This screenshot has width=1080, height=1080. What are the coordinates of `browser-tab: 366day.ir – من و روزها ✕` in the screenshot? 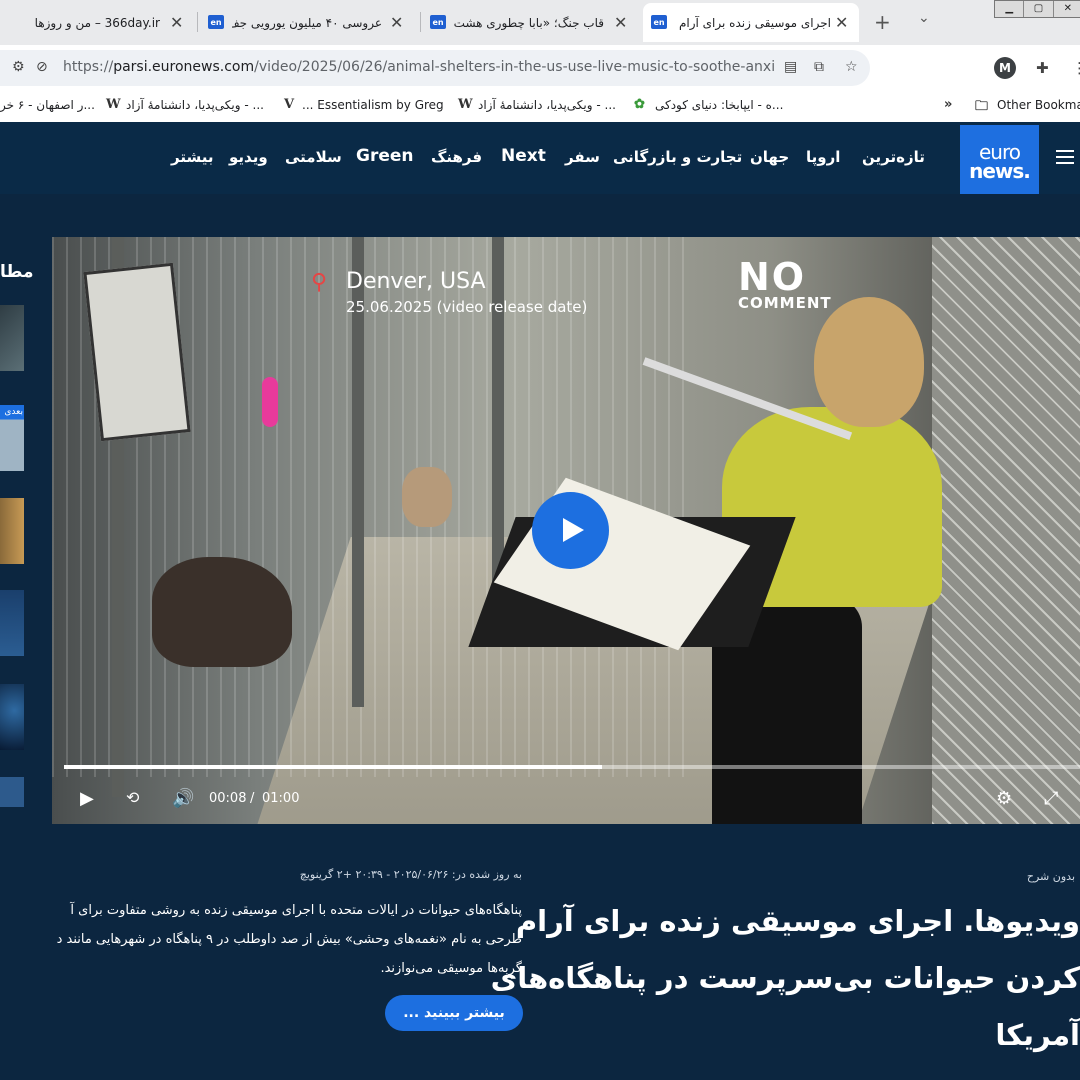 It's located at (95, 22).